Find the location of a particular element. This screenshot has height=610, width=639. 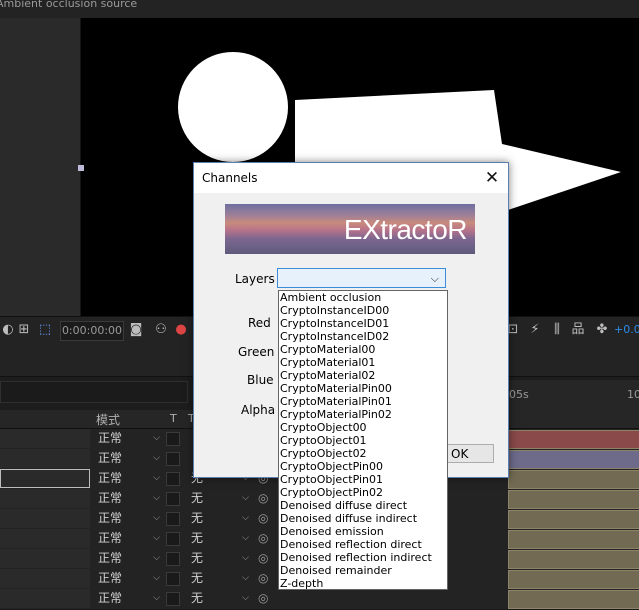

region-of-interest-icon: ⊞ is located at coordinates (24, 330).